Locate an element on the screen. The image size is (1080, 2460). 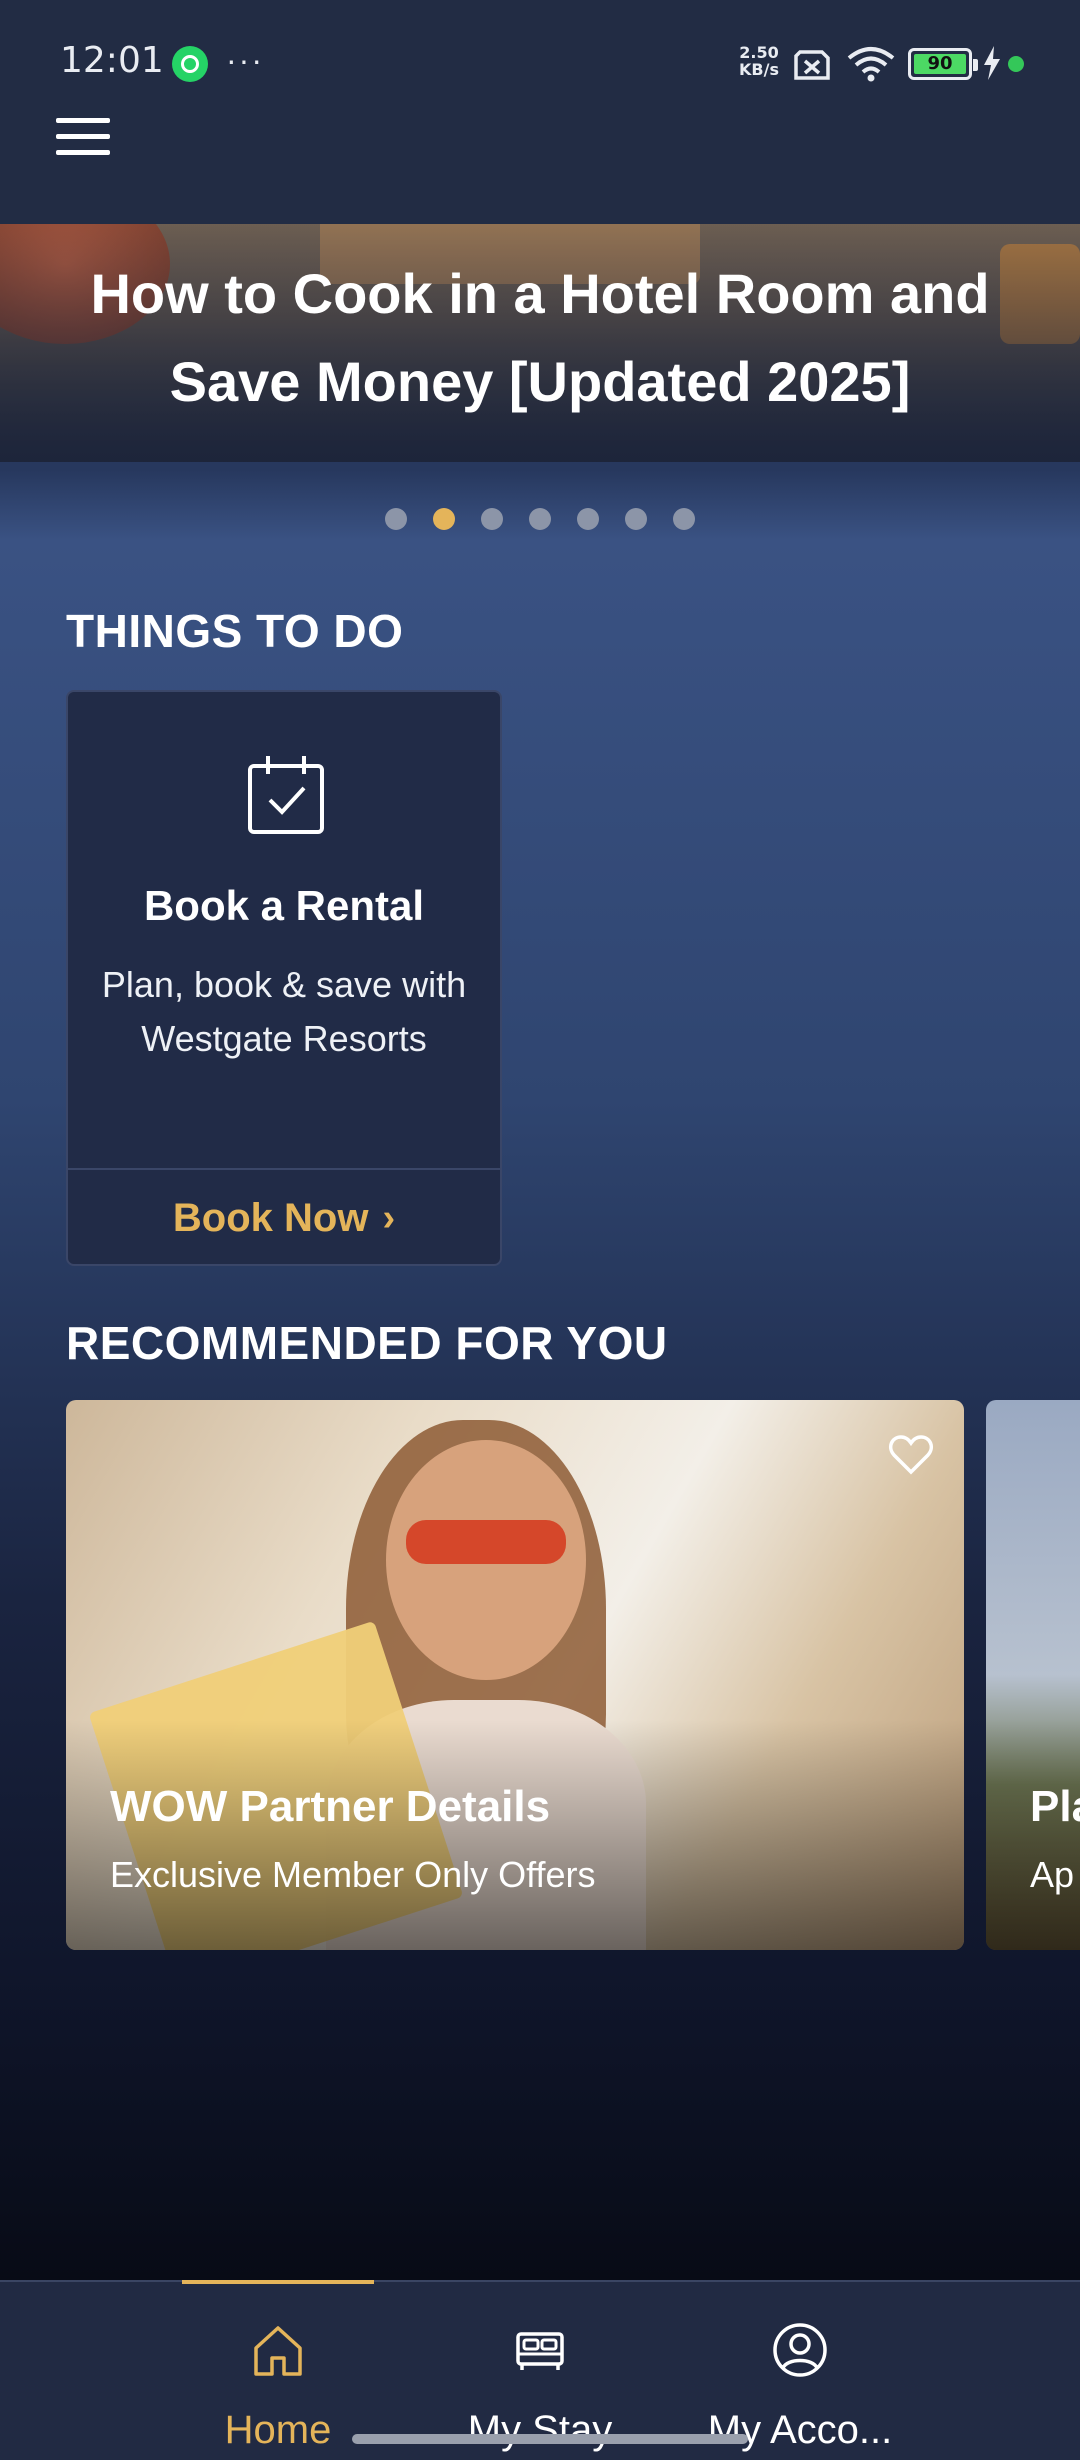
book-now-button: Book Now › is located at coordinates (284, 1218).